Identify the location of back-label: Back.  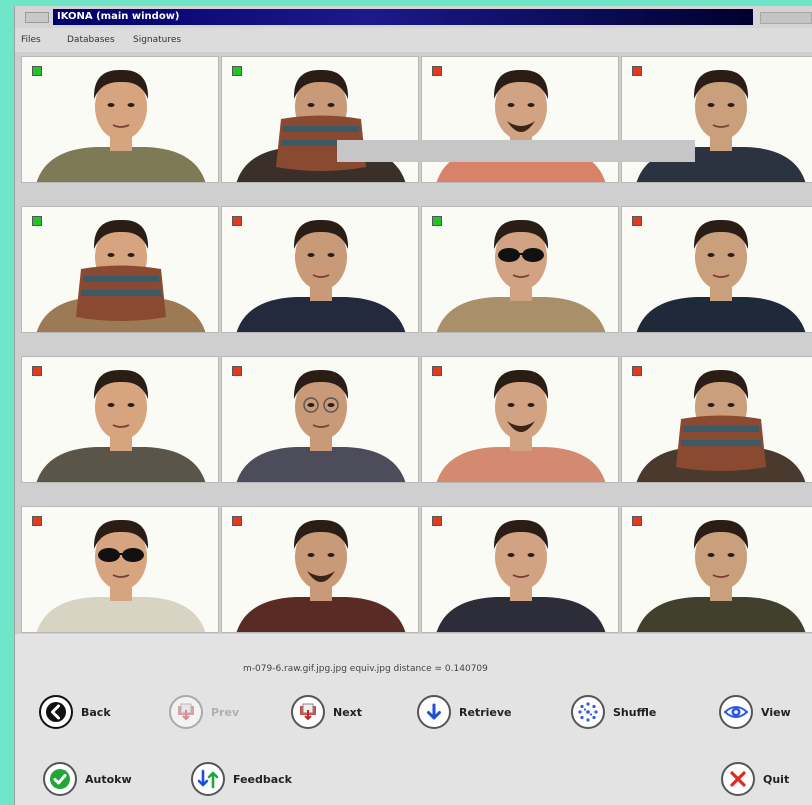
(96, 712).